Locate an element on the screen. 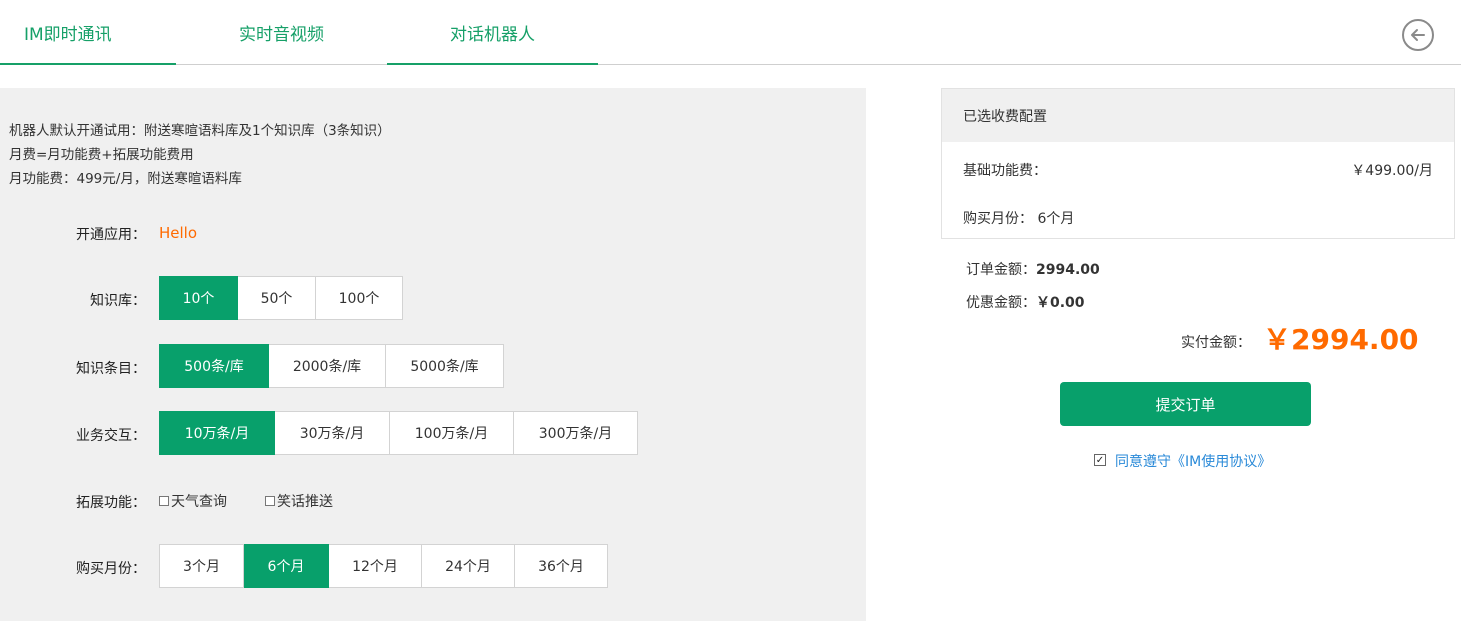  tab-label: 实时音视频 is located at coordinates (281, 34).